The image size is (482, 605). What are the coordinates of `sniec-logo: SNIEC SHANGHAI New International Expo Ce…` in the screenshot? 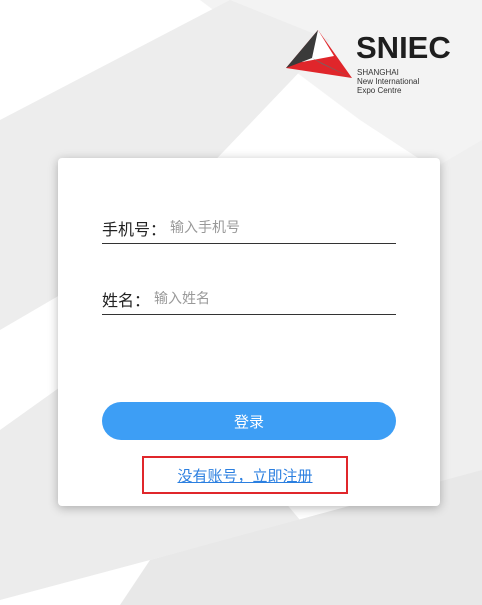 It's located at (372, 73).